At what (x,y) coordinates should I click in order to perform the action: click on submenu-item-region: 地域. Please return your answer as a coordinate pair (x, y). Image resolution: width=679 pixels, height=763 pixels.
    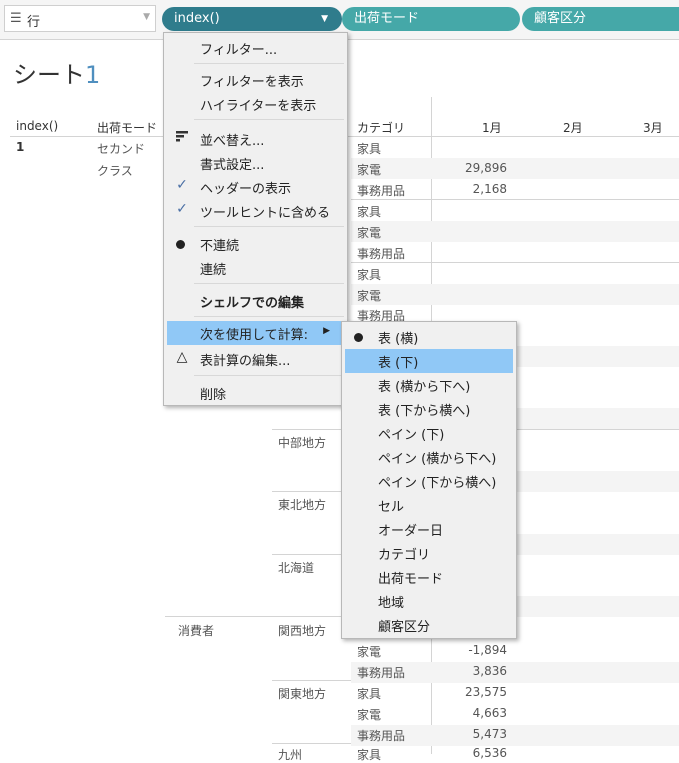
    Looking at the image, I should click on (429, 601).